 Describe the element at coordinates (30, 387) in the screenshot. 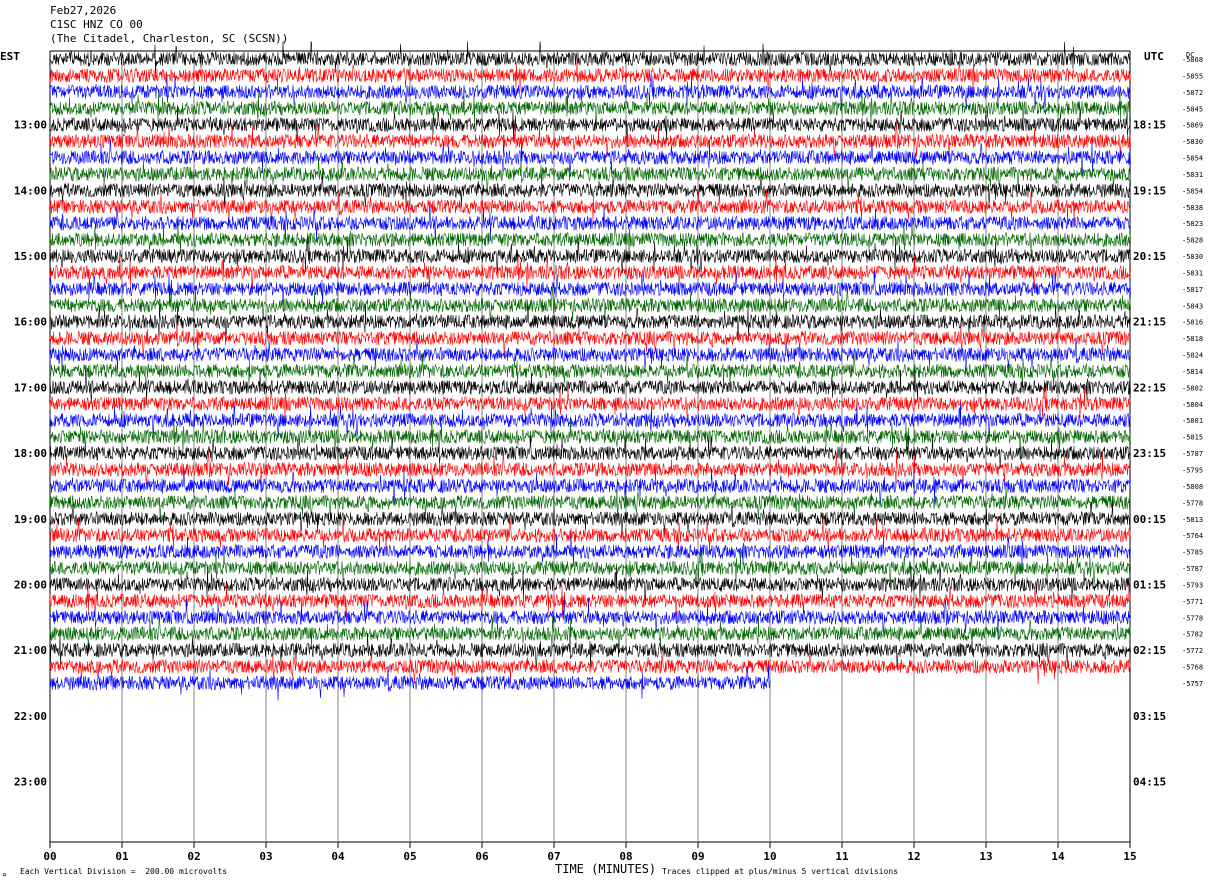

I see `est-hour-label: 17:00` at that location.